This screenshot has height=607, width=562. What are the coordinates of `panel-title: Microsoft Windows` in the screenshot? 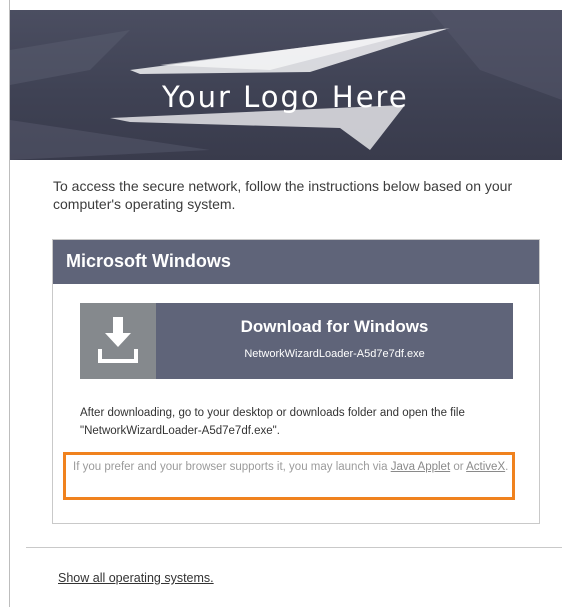 It's located at (148, 261).